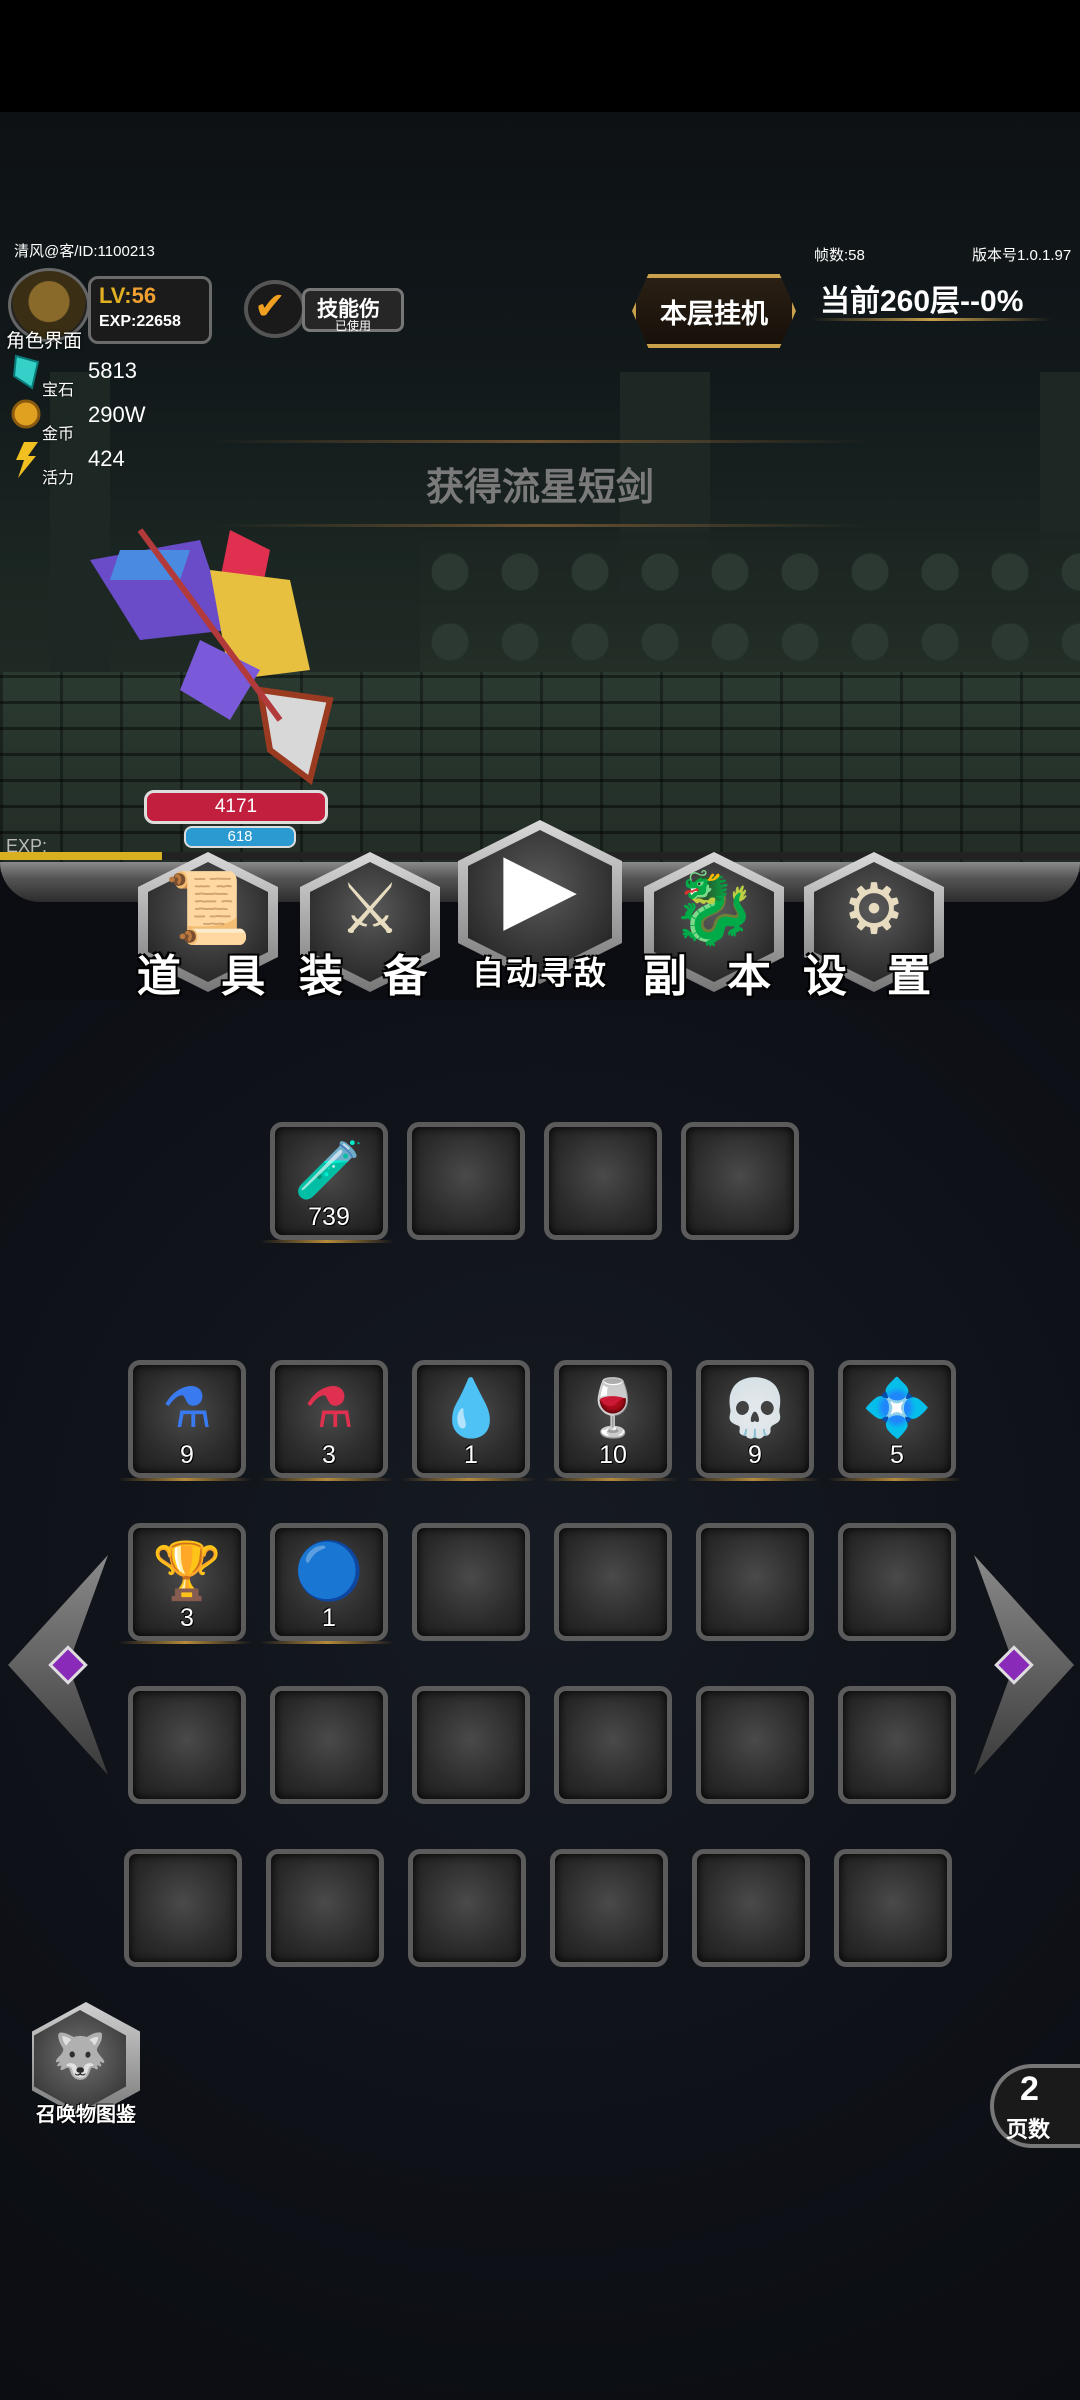 This screenshot has height=2400, width=1080. Describe the element at coordinates (714, 976) in the screenshot. I see `menu-label-dungeon: 副 本` at that location.